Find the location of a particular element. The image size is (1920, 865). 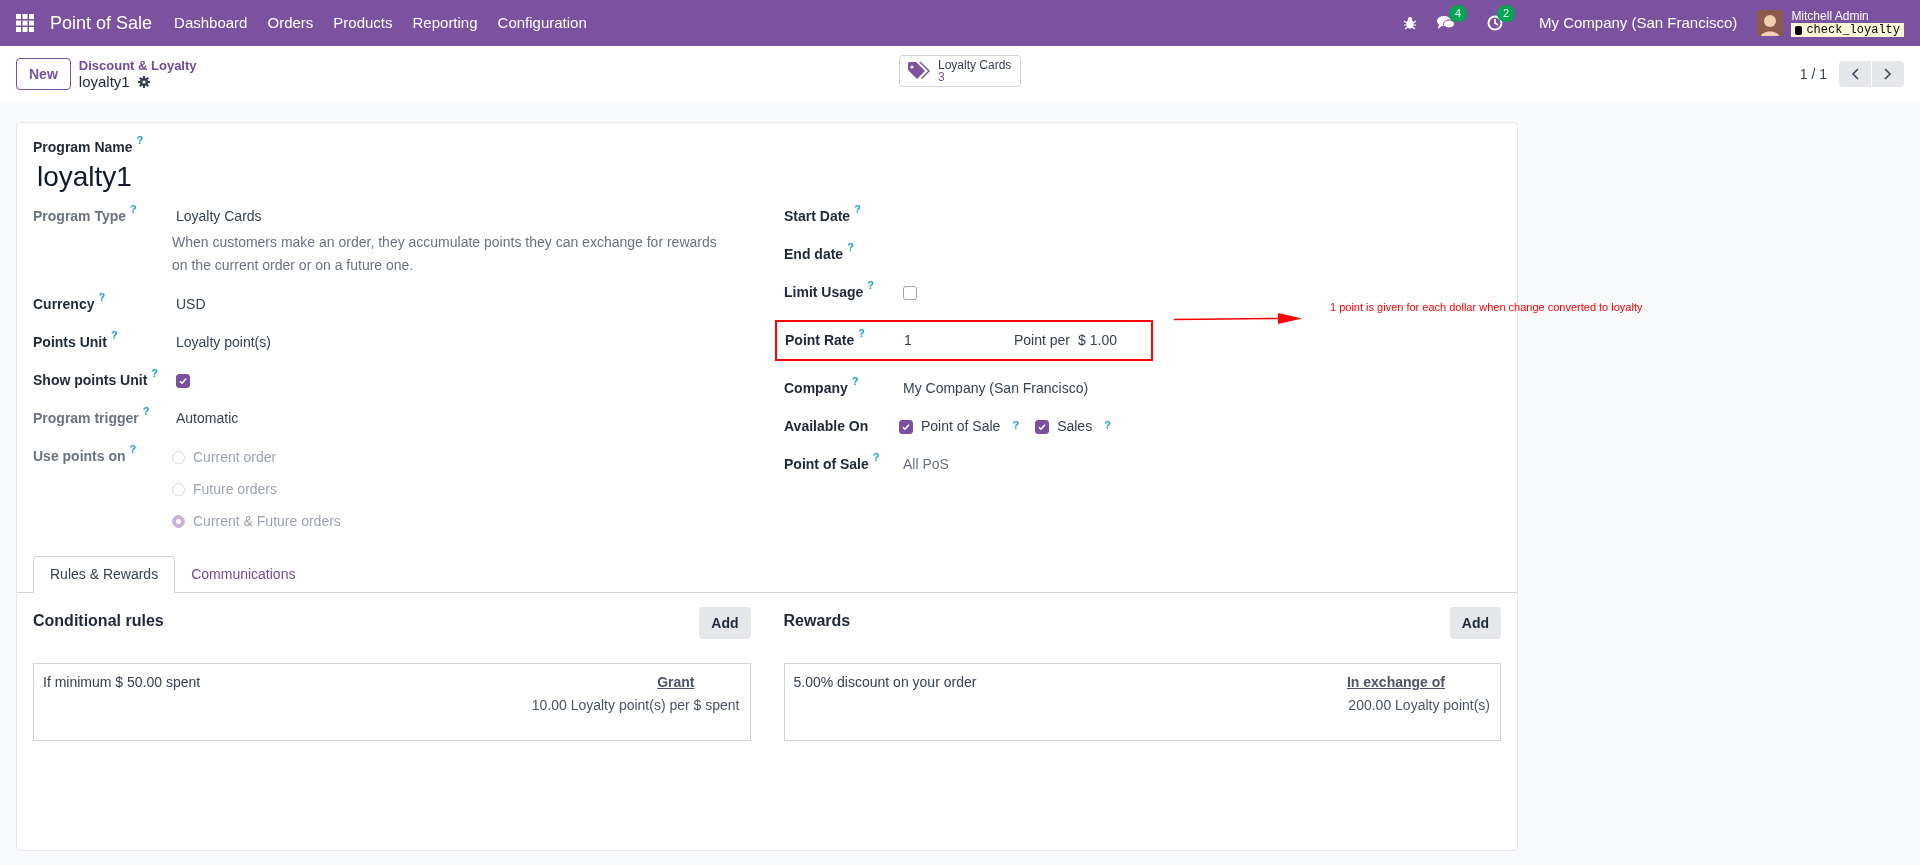

apps-grid-icon is located at coordinates (25, 23).